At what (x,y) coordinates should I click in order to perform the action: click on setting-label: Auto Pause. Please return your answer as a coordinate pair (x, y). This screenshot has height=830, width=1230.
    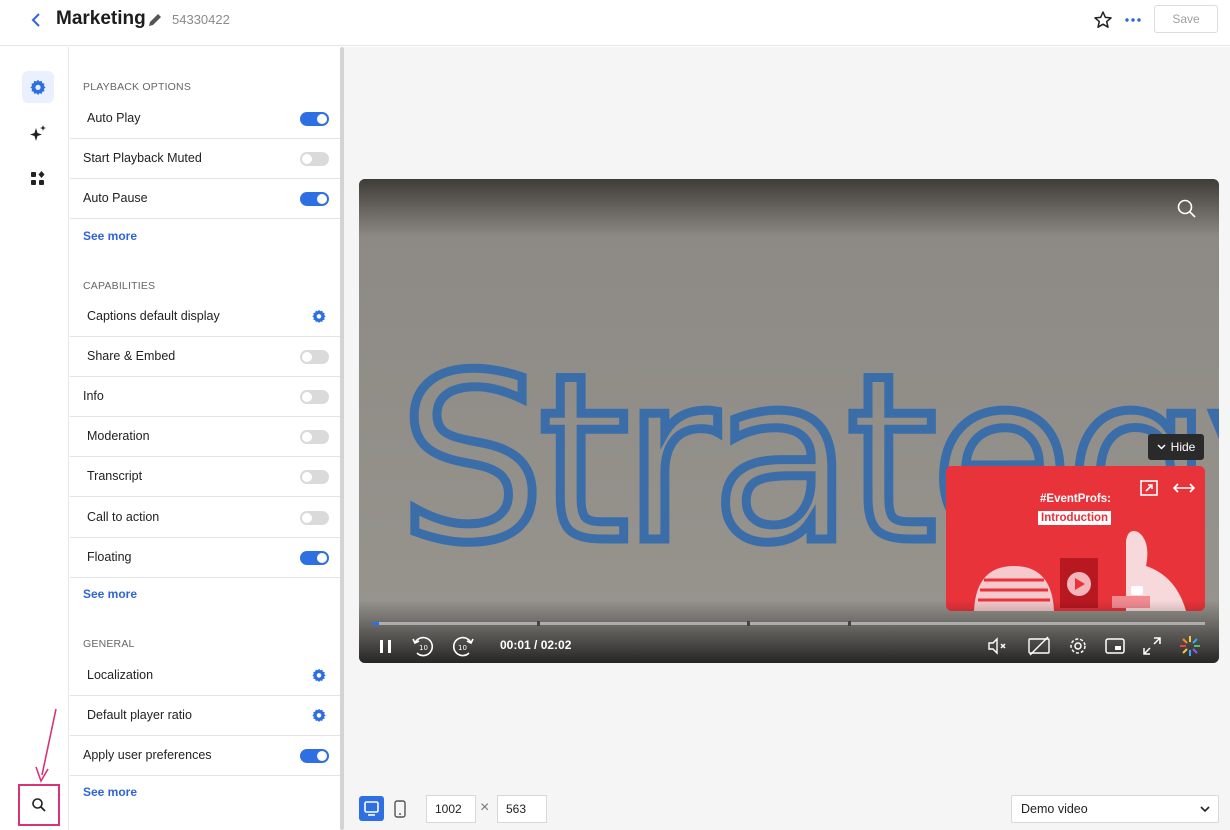
    Looking at the image, I should click on (115, 198).